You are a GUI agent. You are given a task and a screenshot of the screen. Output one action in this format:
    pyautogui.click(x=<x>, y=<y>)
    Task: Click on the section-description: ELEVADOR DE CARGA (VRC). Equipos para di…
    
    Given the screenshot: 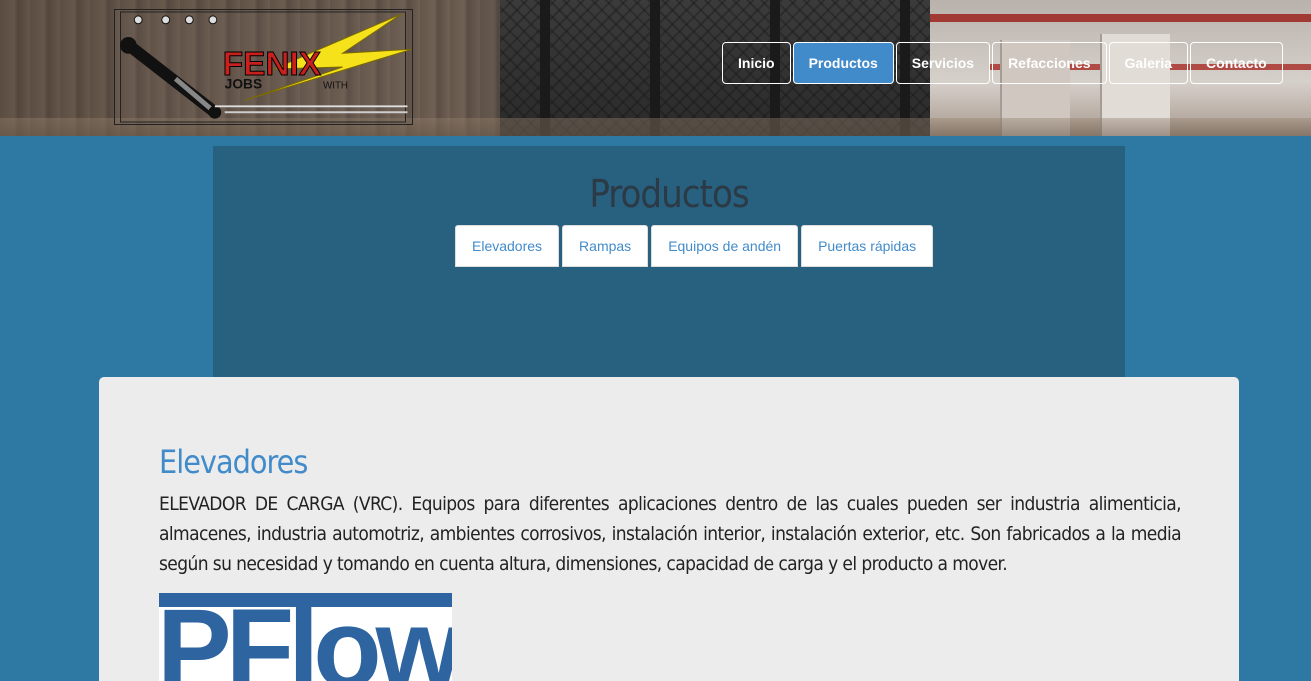 What is the action you would take?
    pyautogui.click(x=670, y=534)
    